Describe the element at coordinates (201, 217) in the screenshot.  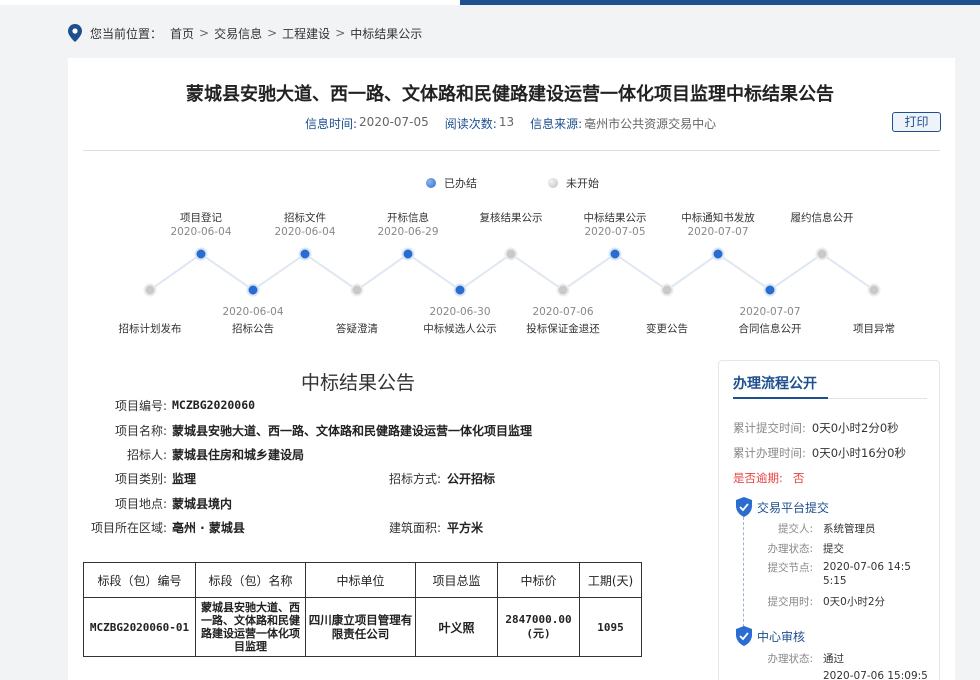
I see `flow-step-label: 项目登记` at that location.